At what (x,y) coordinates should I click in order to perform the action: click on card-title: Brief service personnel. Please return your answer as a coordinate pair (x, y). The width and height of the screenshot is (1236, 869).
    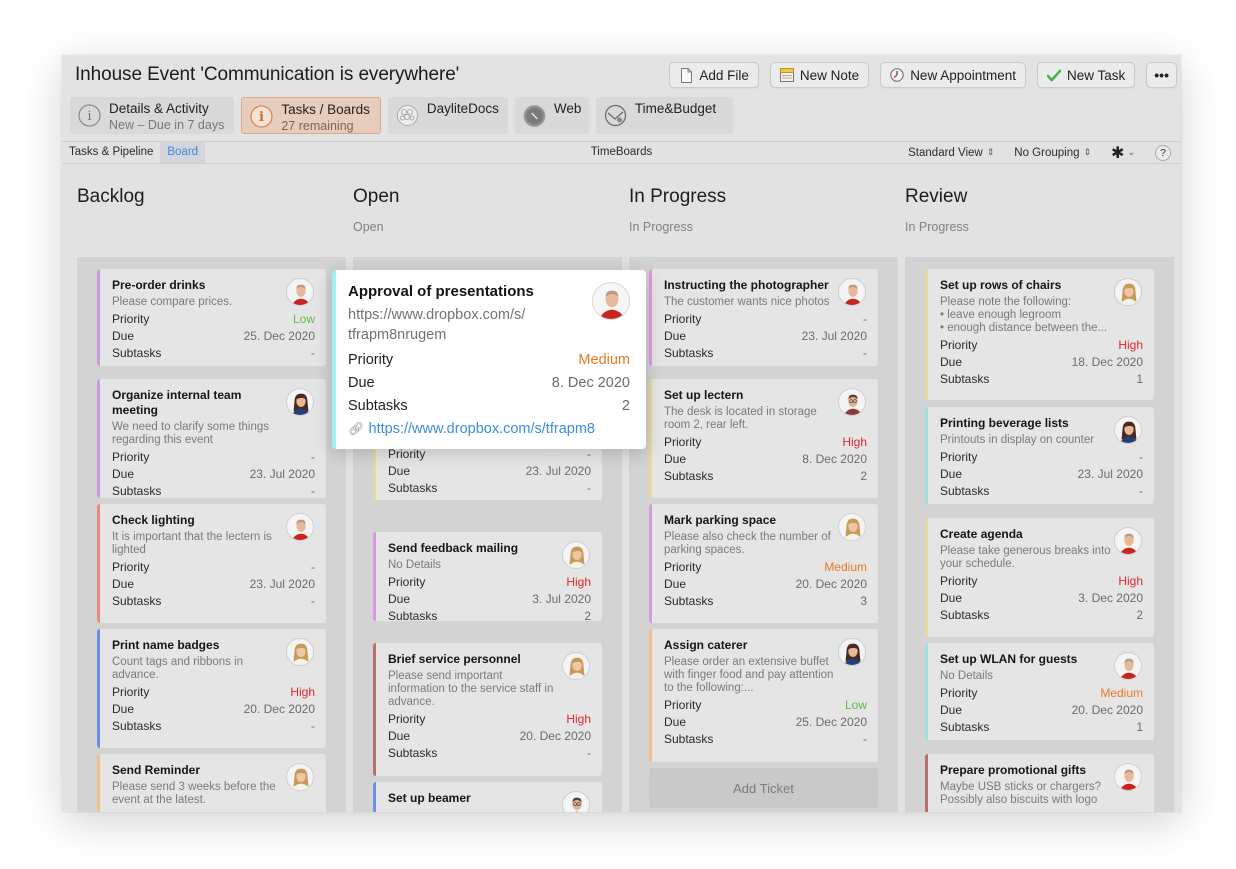
    Looking at the image, I should click on (454, 659).